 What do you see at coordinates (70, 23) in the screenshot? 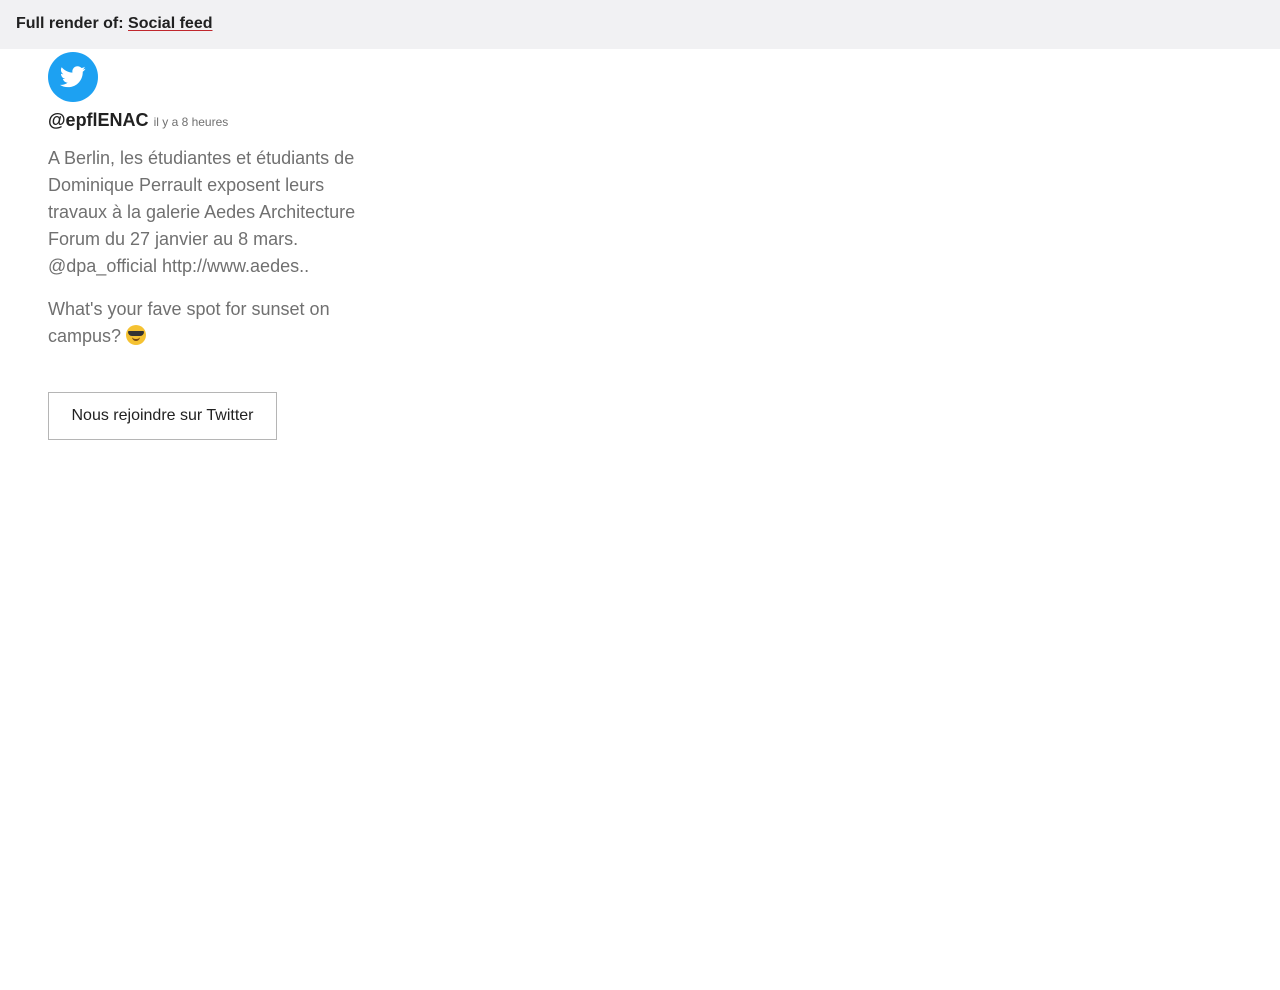
I see `render-header-prefix: Full render of:` at bounding box center [70, 23].